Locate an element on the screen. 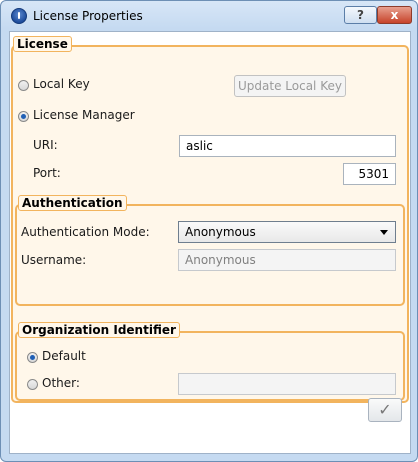  port-label: Port: is located at coordinates (47, 173).